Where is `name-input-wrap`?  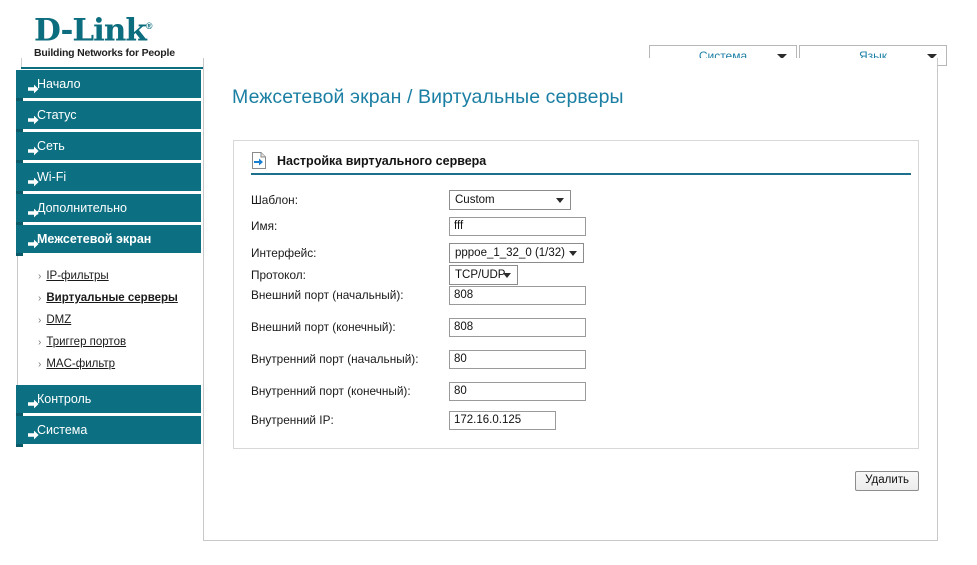 name-input-wrap is located at coordinates (517, 226).